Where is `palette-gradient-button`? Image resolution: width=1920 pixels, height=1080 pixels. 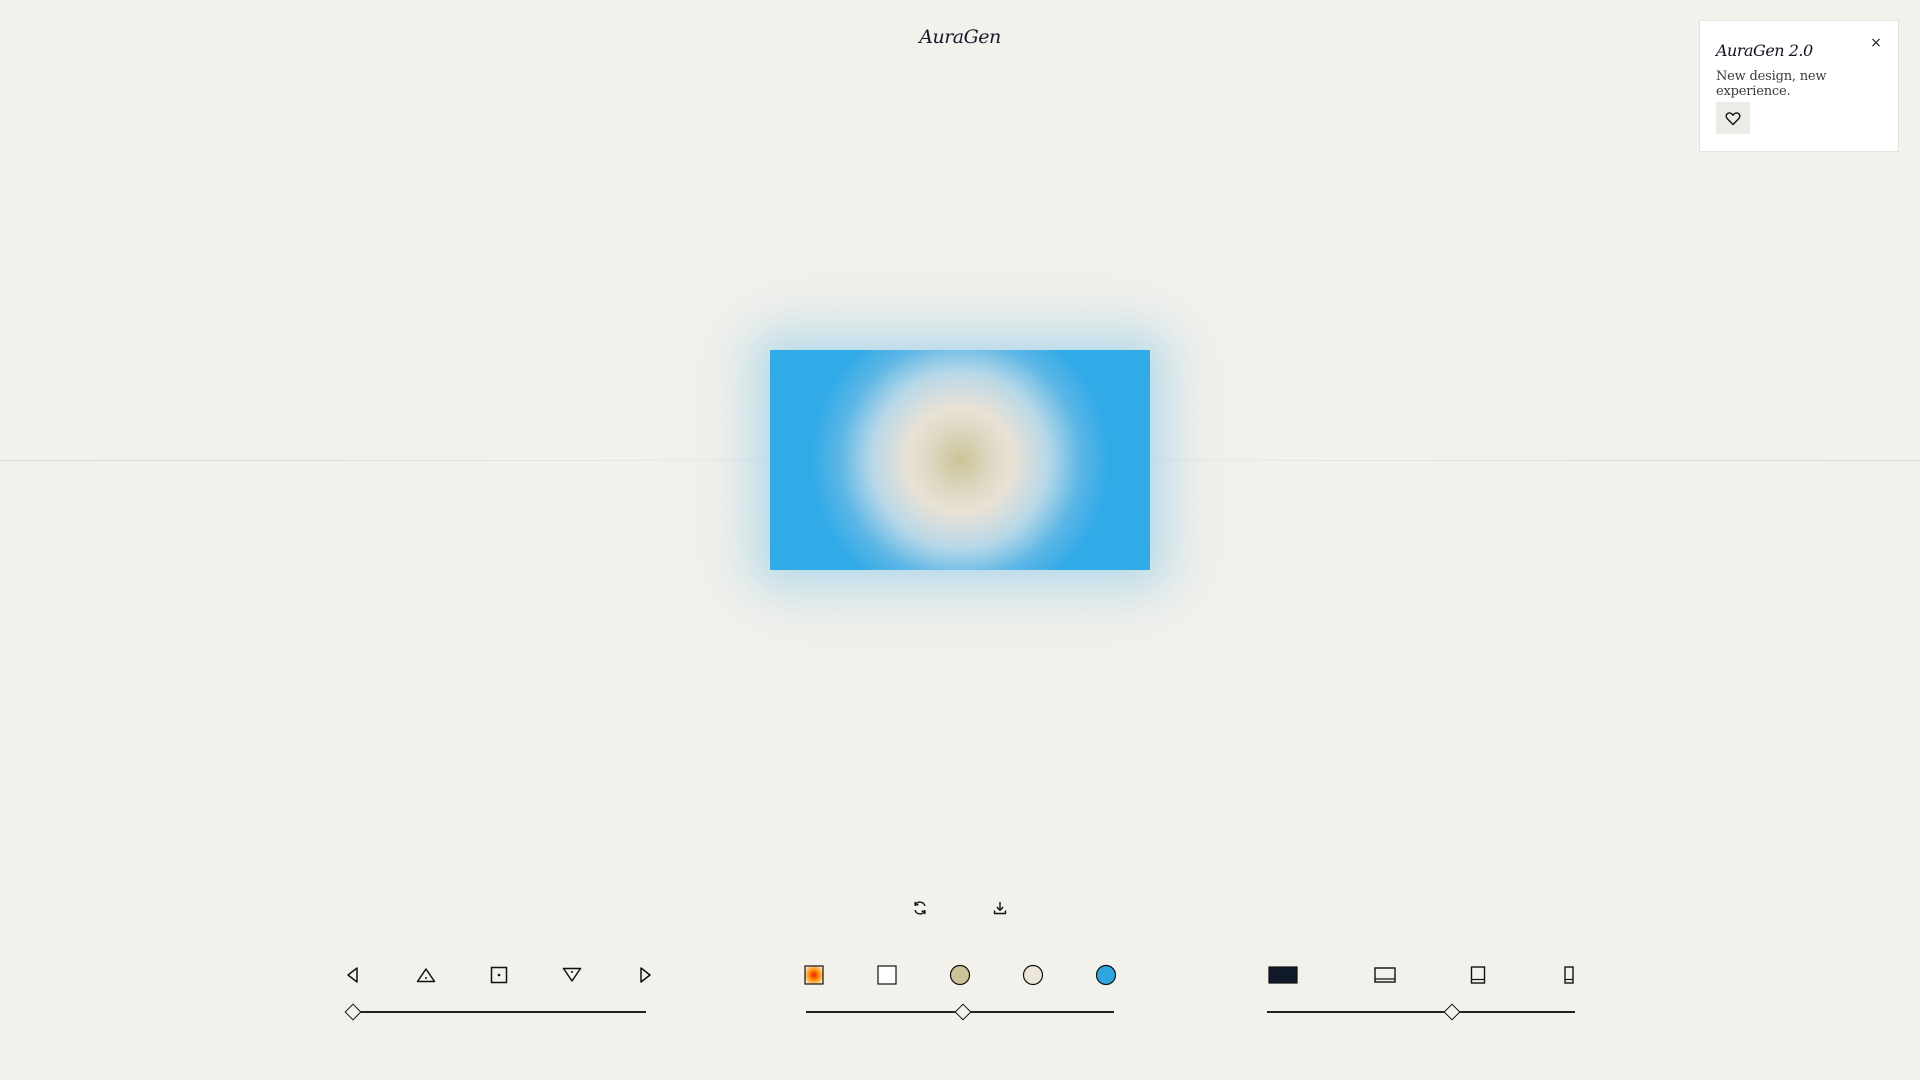 palette-gradient-button is located at coordinates (814, 975).